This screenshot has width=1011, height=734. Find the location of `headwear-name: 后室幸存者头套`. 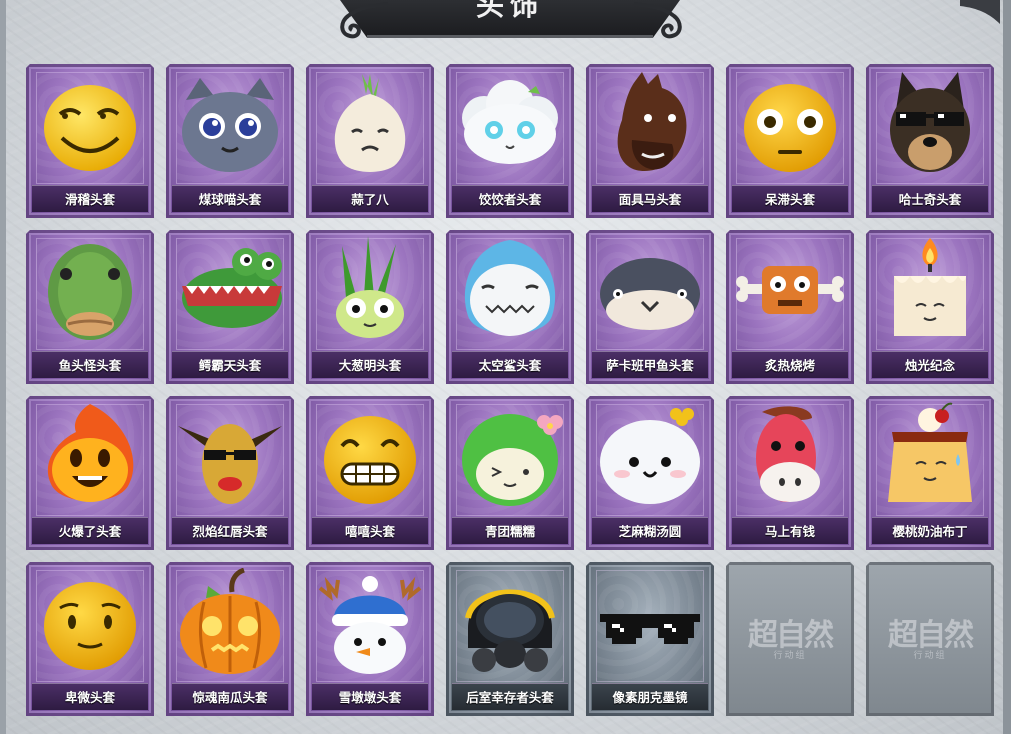

headwear-name: 后室幸存者头套 is located at coordinates (510, 697).